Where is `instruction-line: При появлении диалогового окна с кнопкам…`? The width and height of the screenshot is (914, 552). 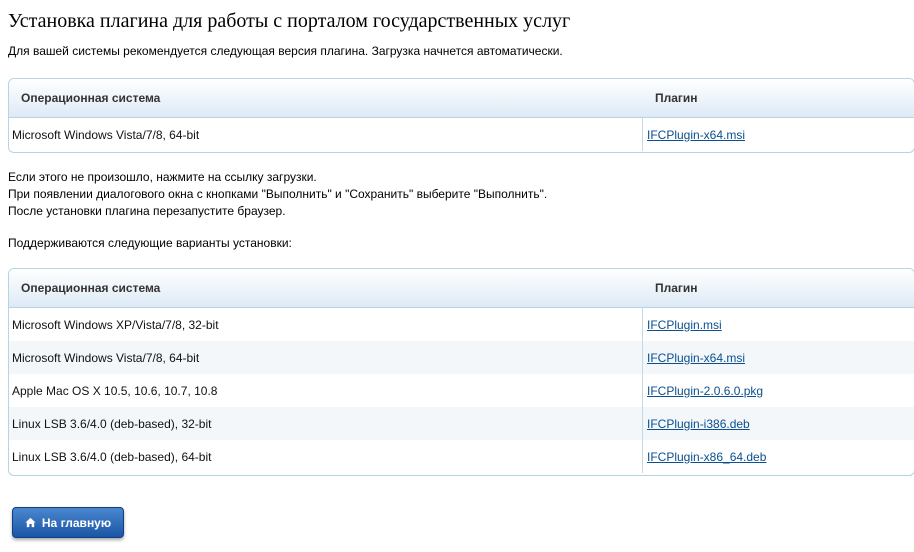 instruction-line: При появлении диалогового окна с кнопкам… is located at coordinates (278, 194).